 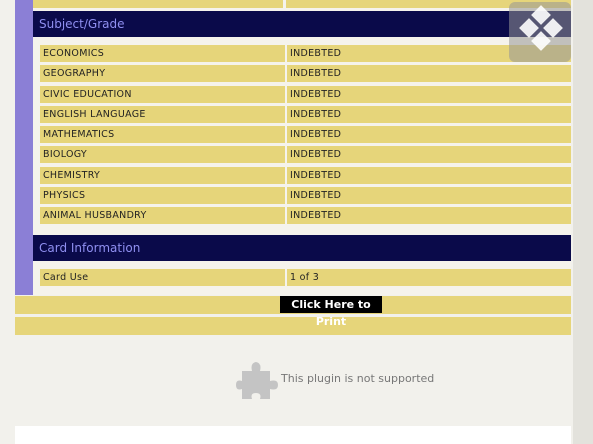 What do you see at coordinates (358, 378) in the screenshot?
I see `plugin-message: This plugin is not supported` at bounding box center [358, 378].